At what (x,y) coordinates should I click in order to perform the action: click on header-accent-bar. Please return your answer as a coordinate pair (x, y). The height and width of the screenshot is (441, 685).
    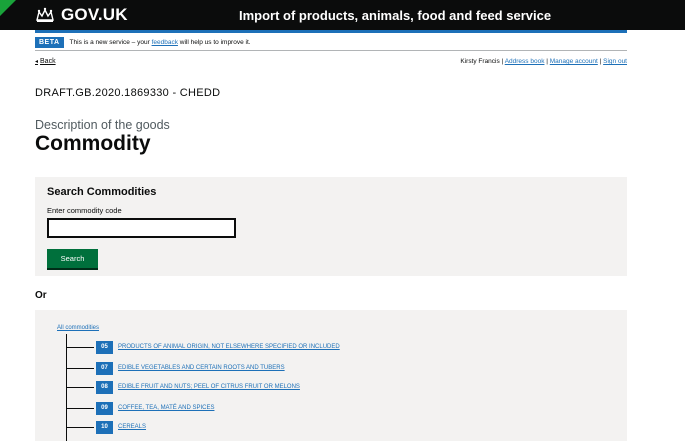
    Looking at the image, I should click on (331, 31).